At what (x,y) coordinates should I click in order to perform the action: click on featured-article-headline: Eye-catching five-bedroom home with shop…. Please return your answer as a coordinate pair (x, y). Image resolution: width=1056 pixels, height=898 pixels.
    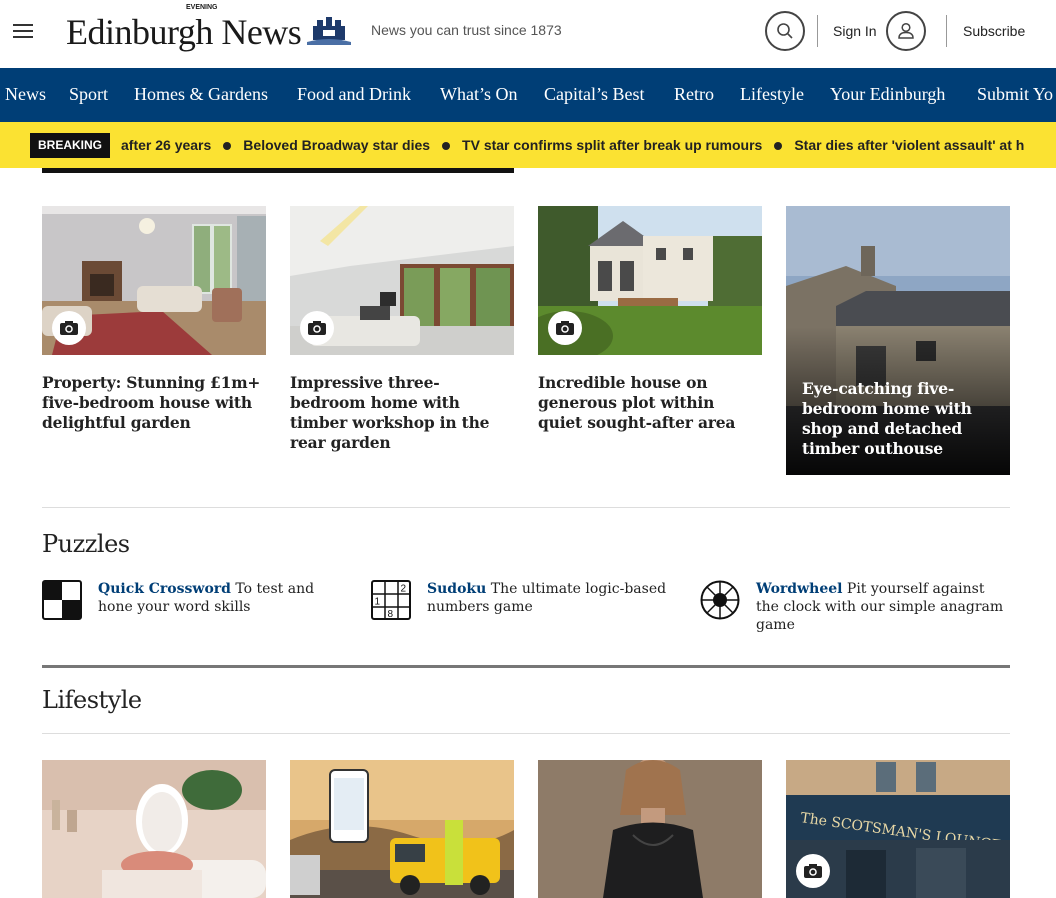
    Looking at the image, I should click on (887, 418).